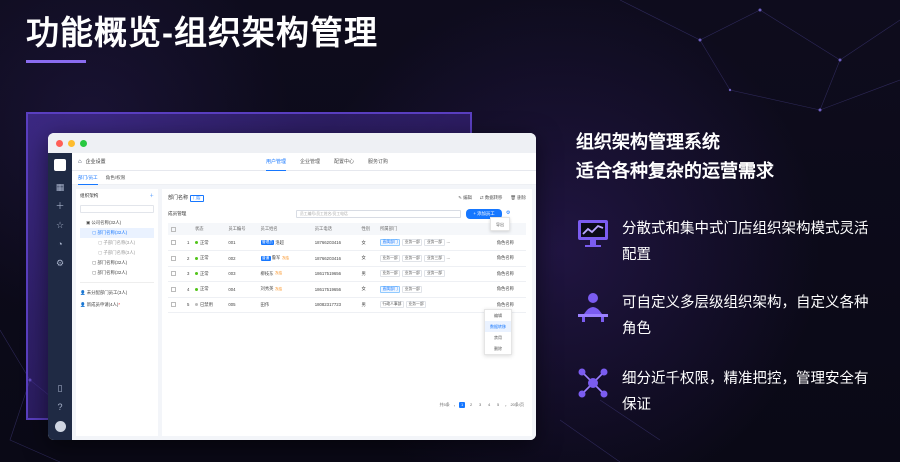  I want to click on row-edit-item: 编辑, so click(498, 315).